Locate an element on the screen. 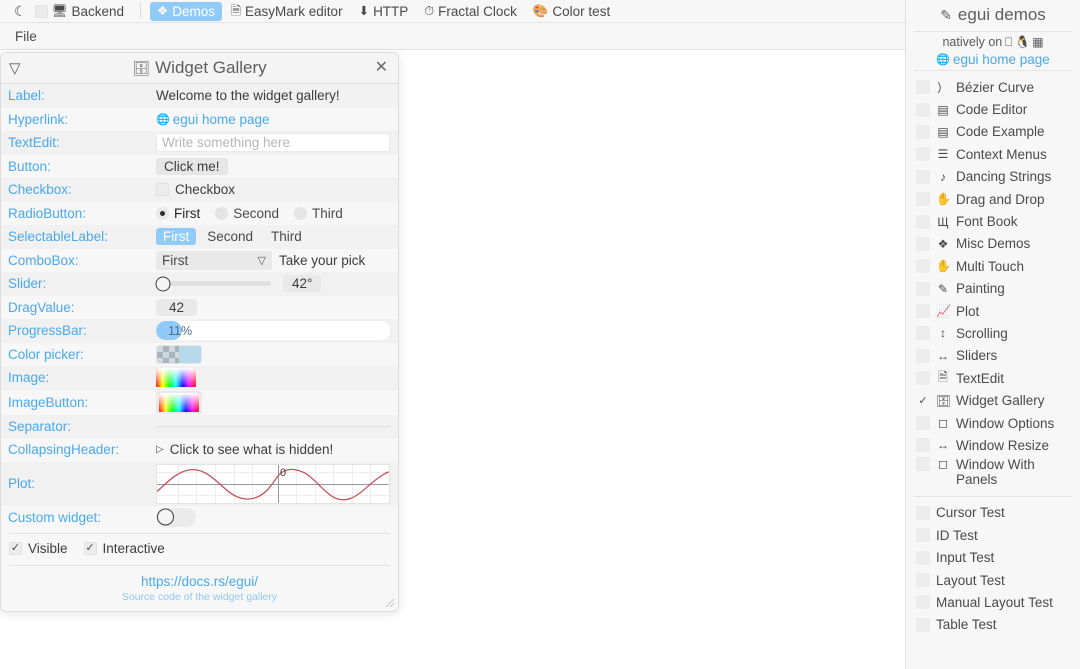  demo-item-window-with-panels: ◻ Window With Panels is located at coordinates (998, 474).